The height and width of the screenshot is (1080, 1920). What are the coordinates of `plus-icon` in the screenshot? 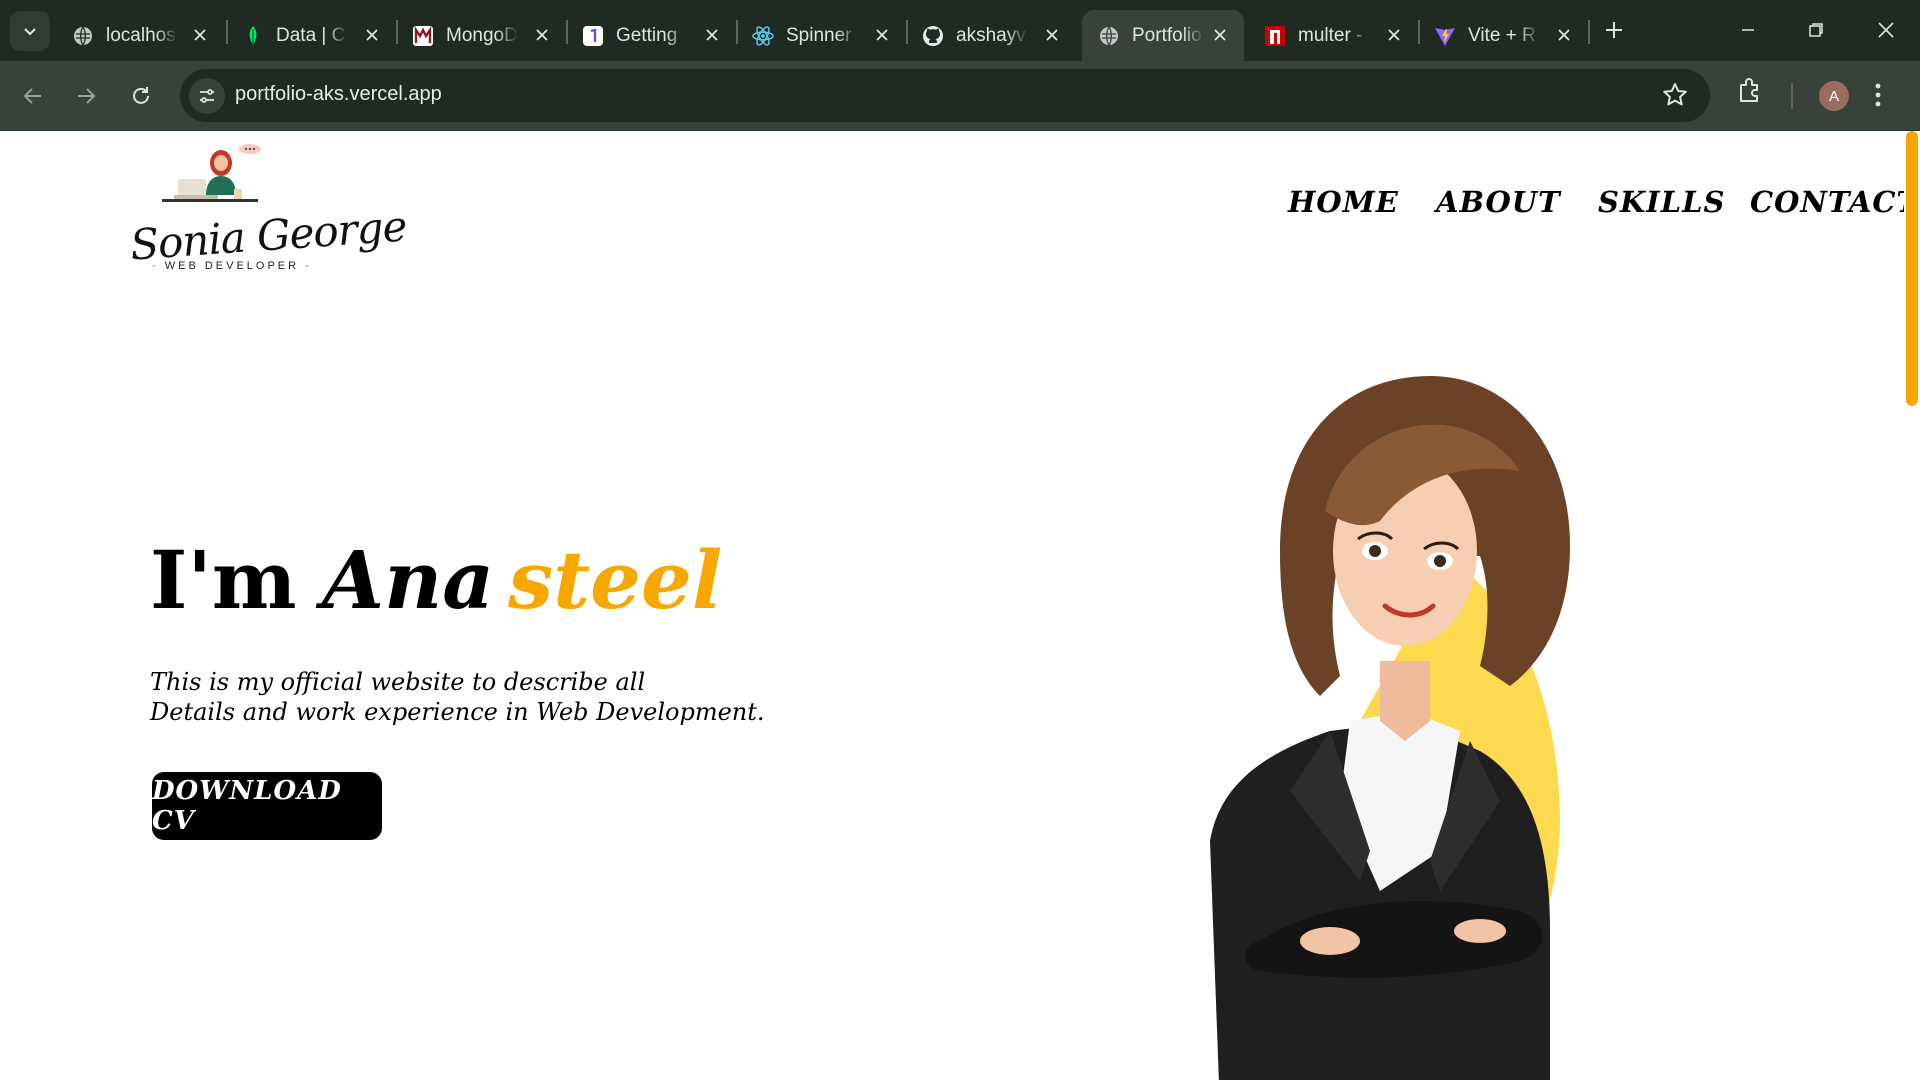 It's located at (1614, 30).